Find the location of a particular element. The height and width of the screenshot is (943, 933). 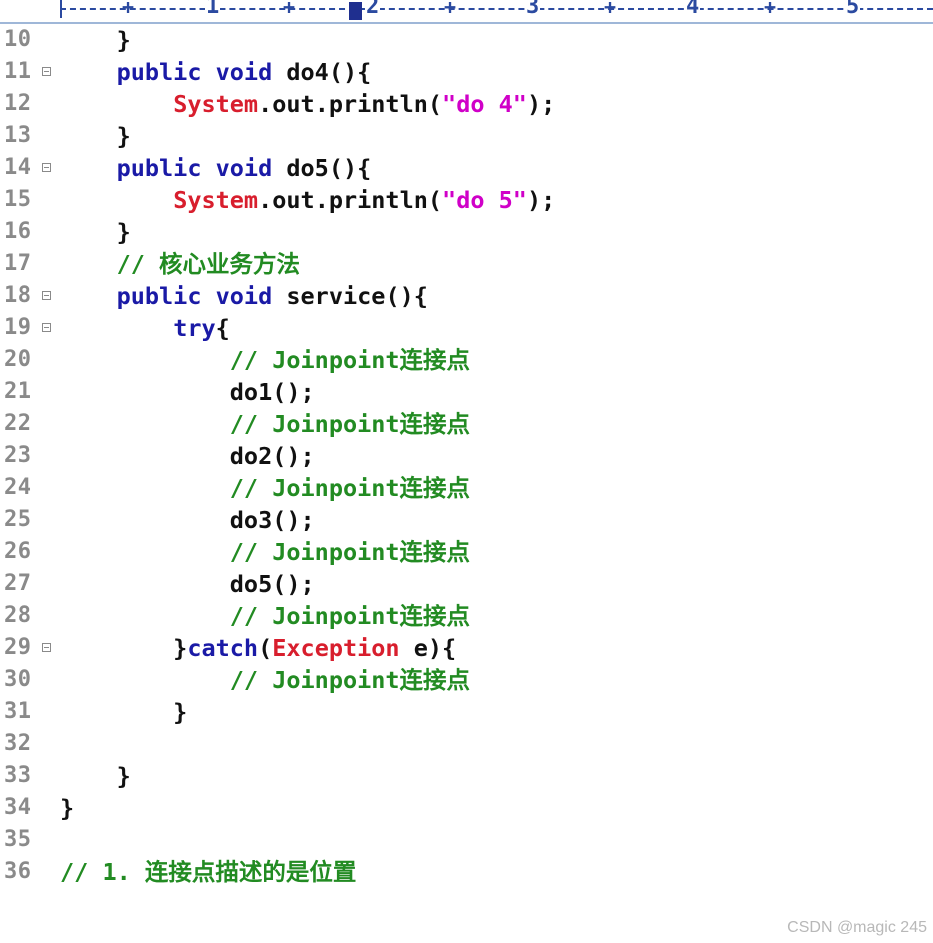

code-line: 16 } is located at coordinates (466, 232).